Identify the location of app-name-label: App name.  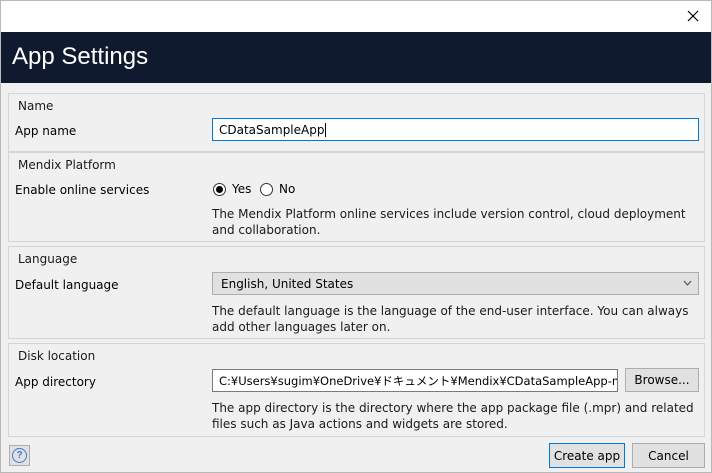
(46, 131).